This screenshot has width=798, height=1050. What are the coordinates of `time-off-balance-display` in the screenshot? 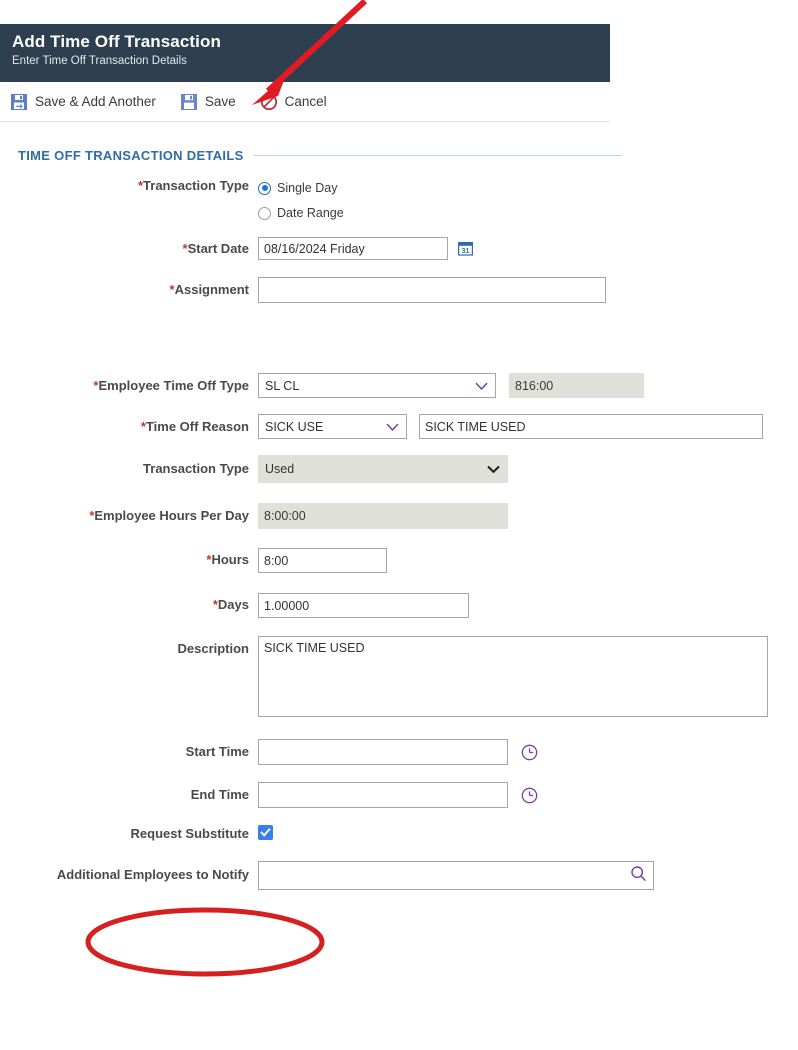 It's located at (576, 385).